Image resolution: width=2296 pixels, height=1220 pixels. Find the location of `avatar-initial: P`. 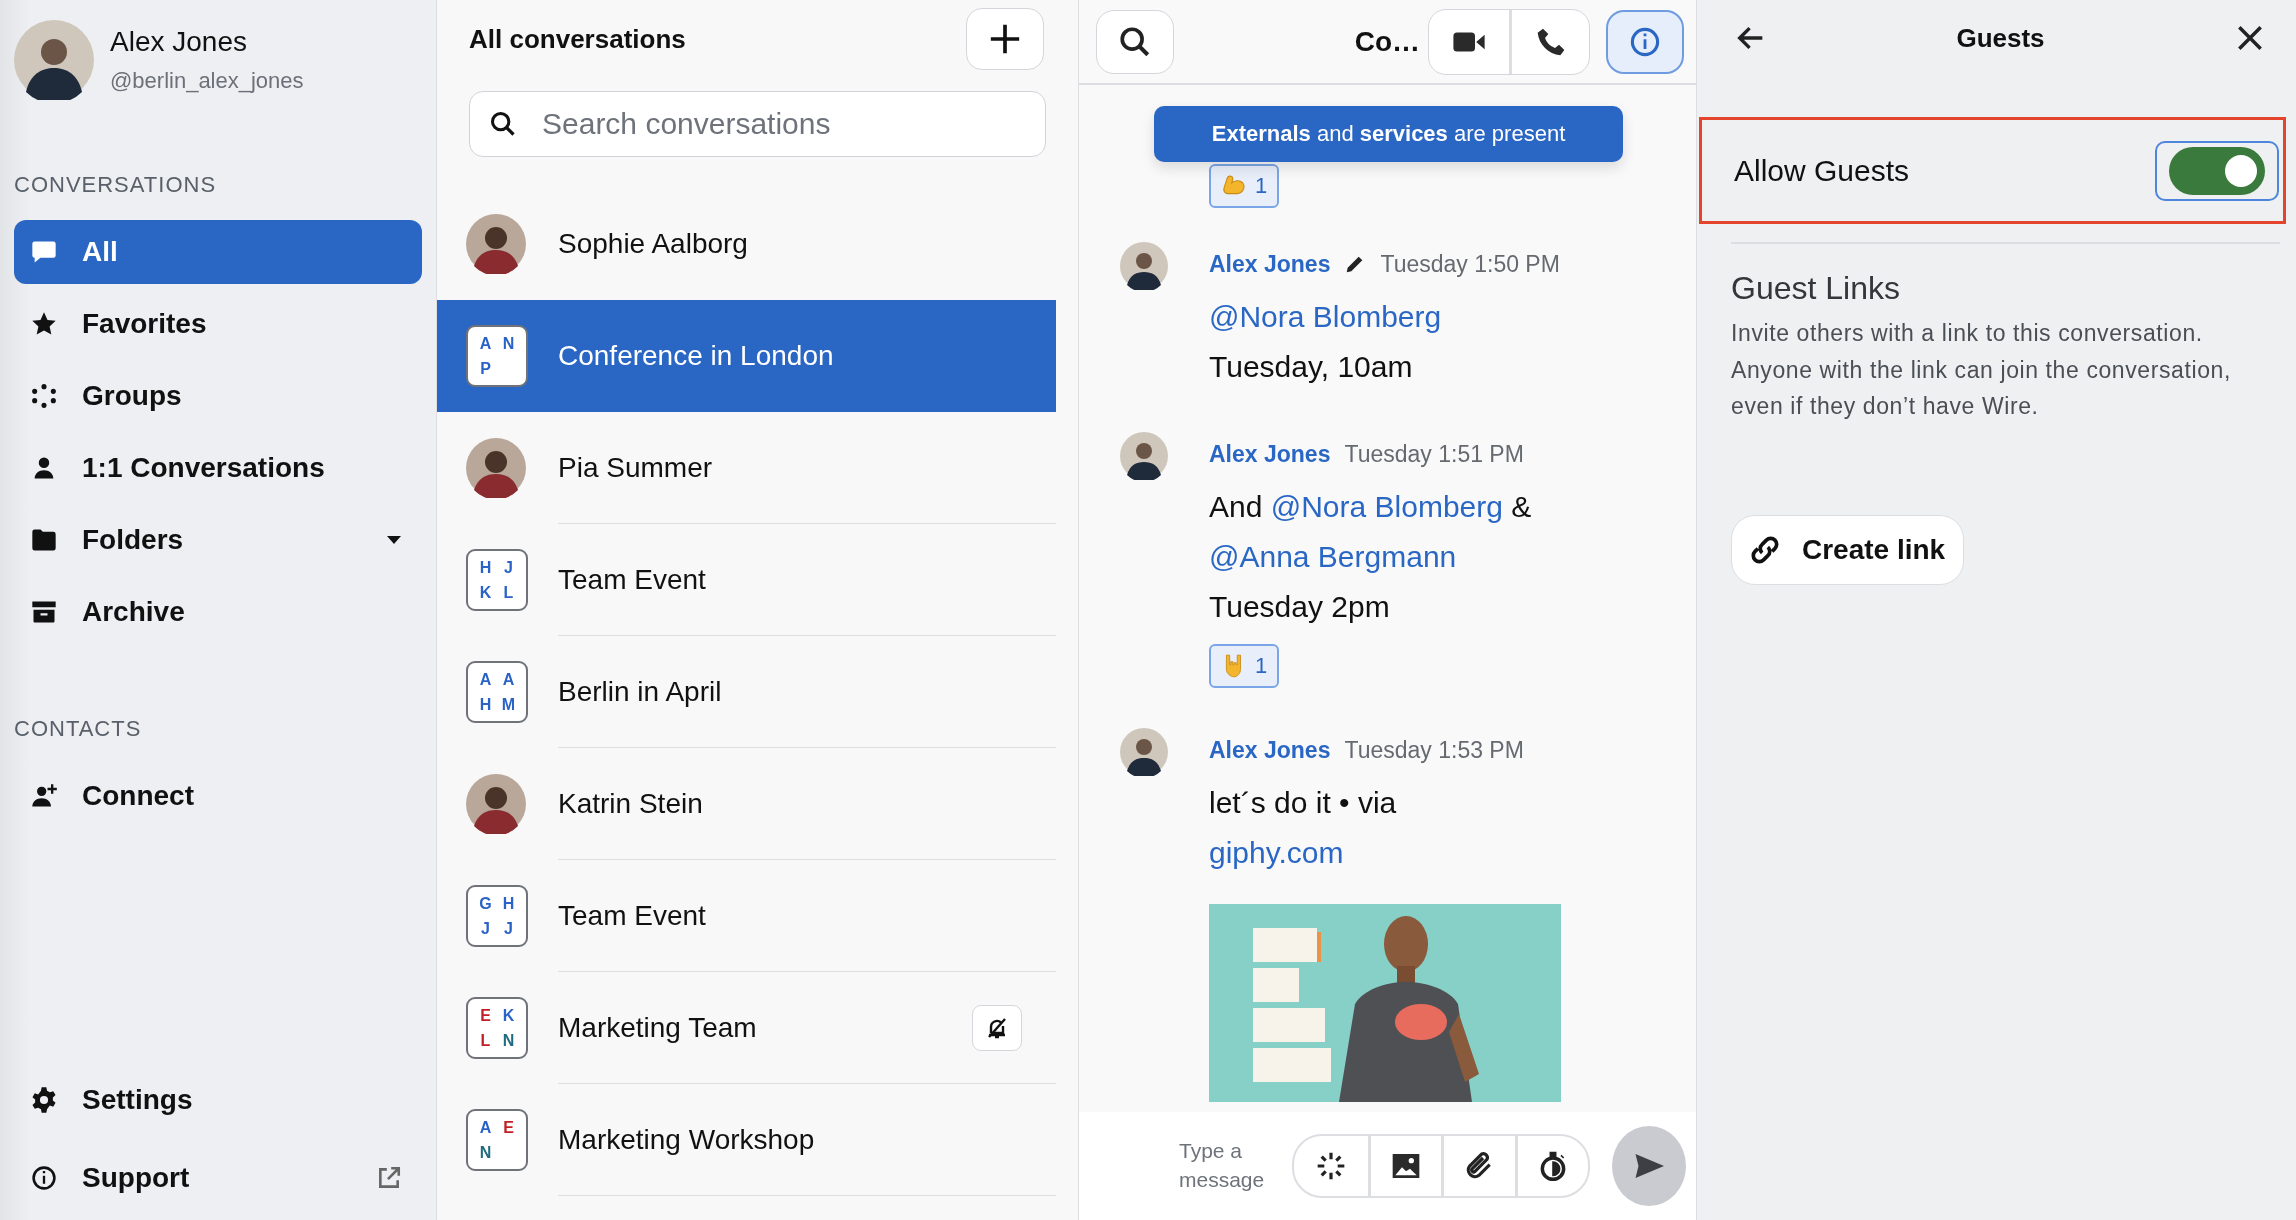

avatar-initial: P is located at coordinates (485, 368).